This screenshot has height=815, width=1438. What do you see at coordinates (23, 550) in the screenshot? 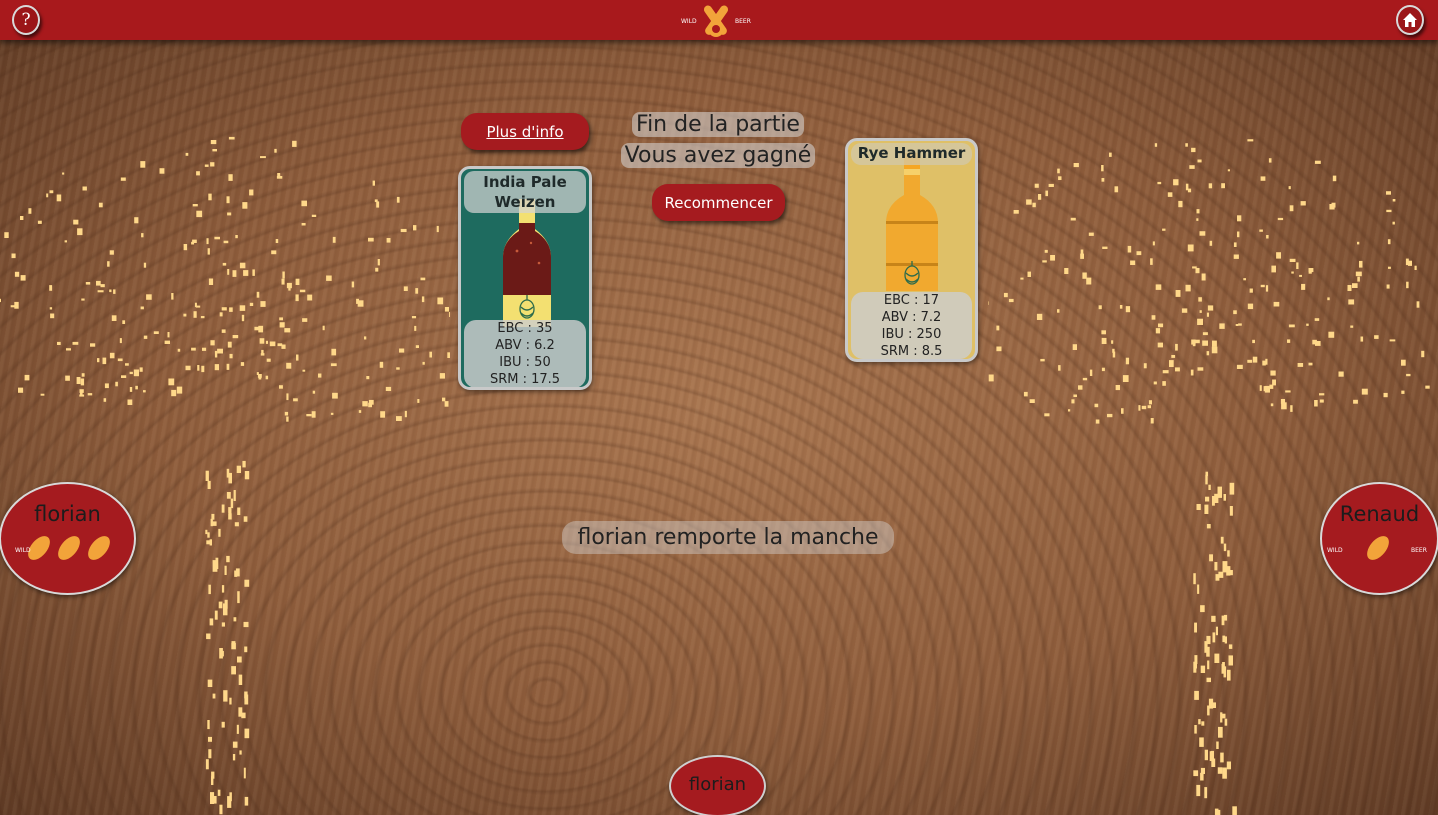
I see `svg-text: WILD` at bounding box center [23, 550].